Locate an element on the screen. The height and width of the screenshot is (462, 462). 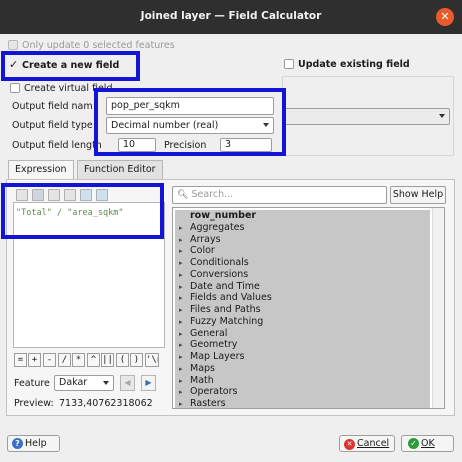
function-tree-item: ▸ Geometry is located at coordinates (302, 345).